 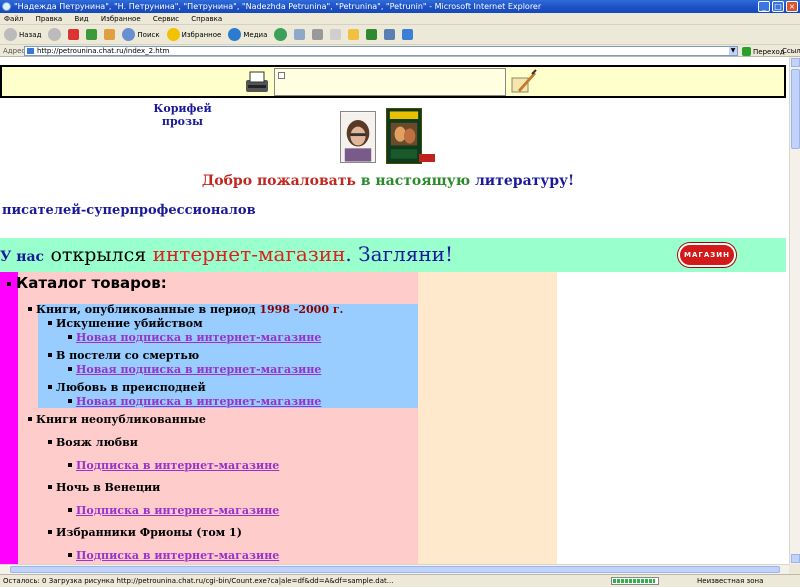 I want to click on home-button, so click(x=109, y=35).